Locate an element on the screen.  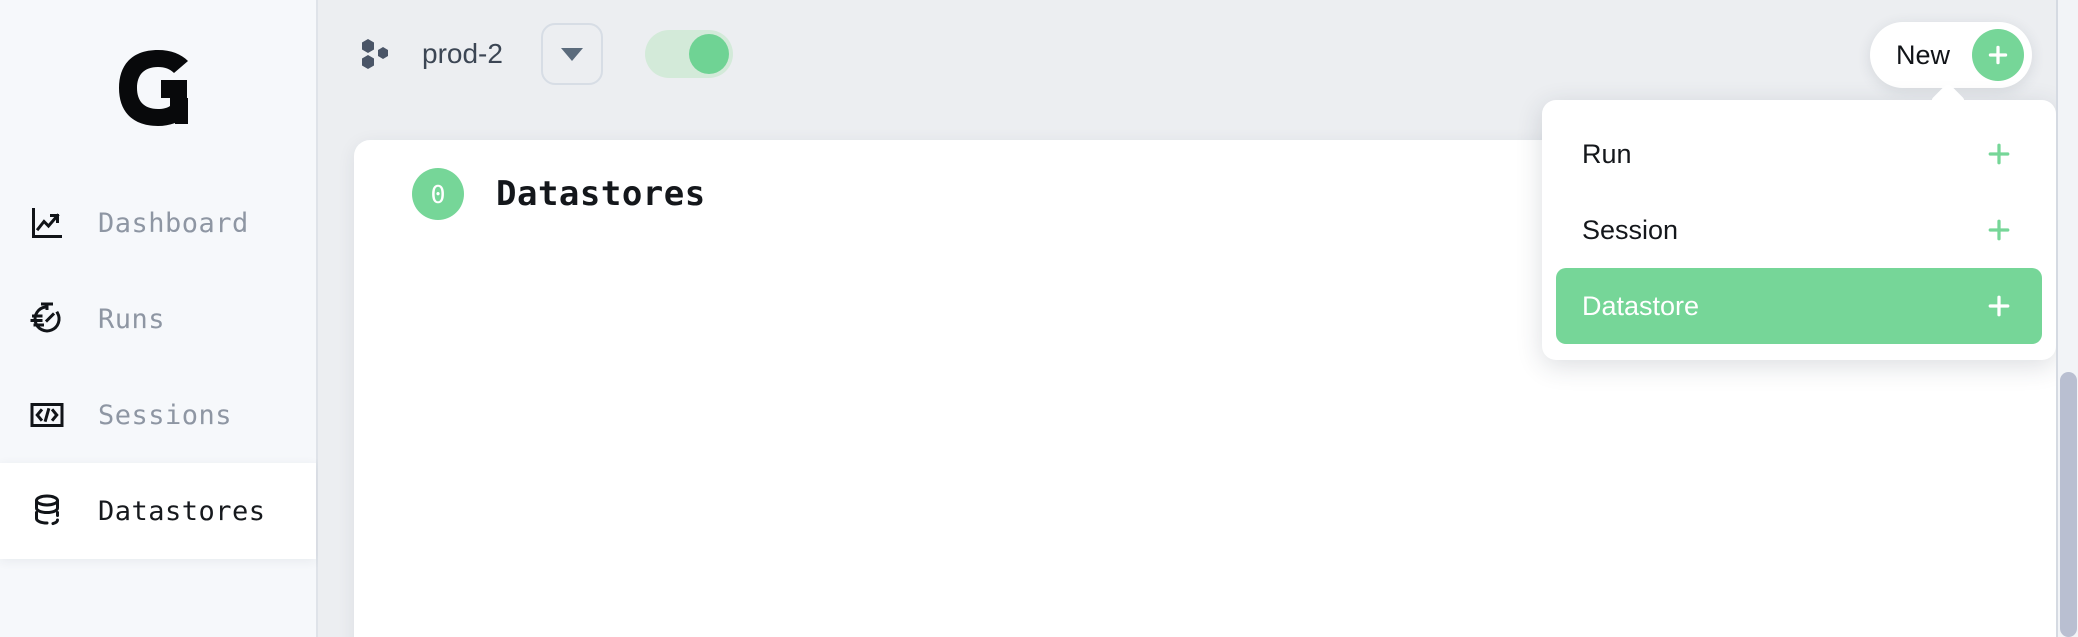
caret-down-icon is located at coordinates (571, 54).